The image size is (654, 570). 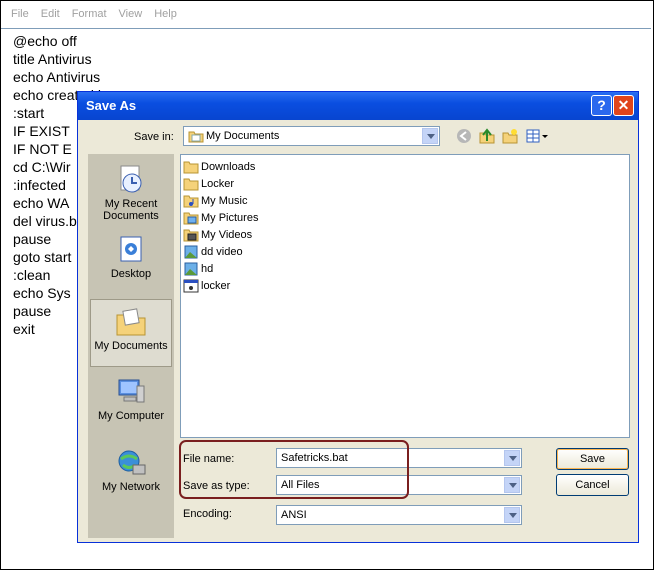 I want to click on file-name: locker, so click(x=216, y=286).